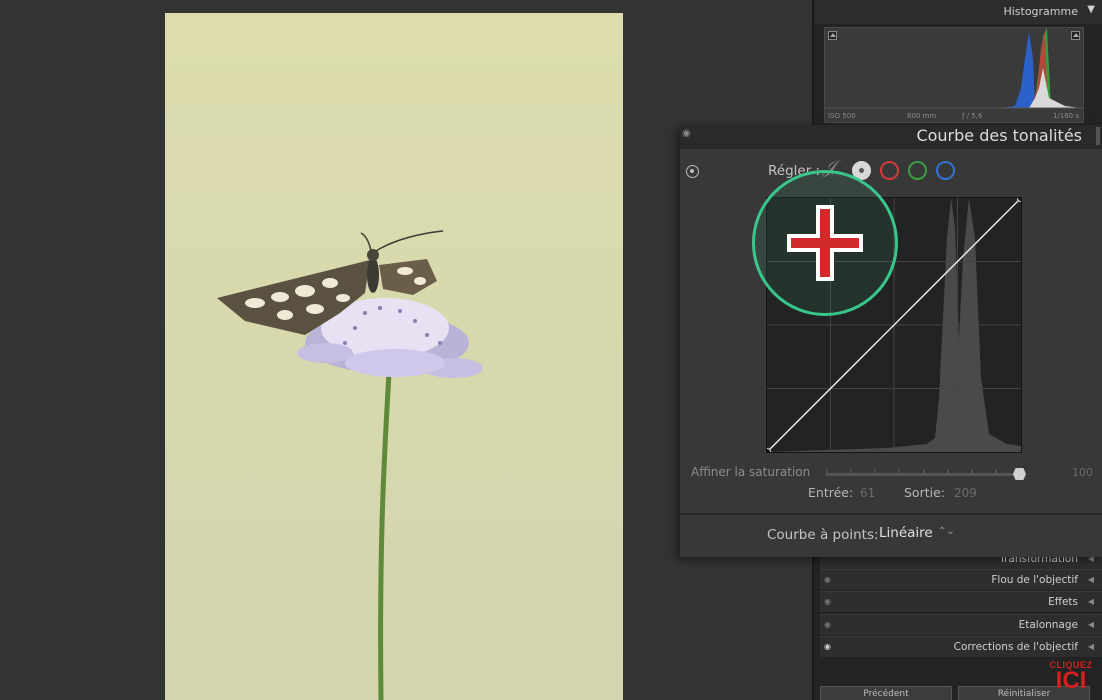 This screenshot has width=1102, height=700. Describe the element at coordinates (924, 474) in the screenshot. I see `saturation-slider-track` at that location.